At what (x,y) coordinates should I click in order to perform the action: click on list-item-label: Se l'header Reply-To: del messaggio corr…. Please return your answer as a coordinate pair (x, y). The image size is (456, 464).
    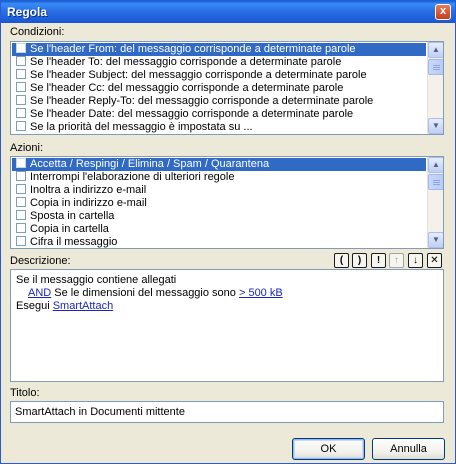
    Looking at the image, I should click on (202, 101).